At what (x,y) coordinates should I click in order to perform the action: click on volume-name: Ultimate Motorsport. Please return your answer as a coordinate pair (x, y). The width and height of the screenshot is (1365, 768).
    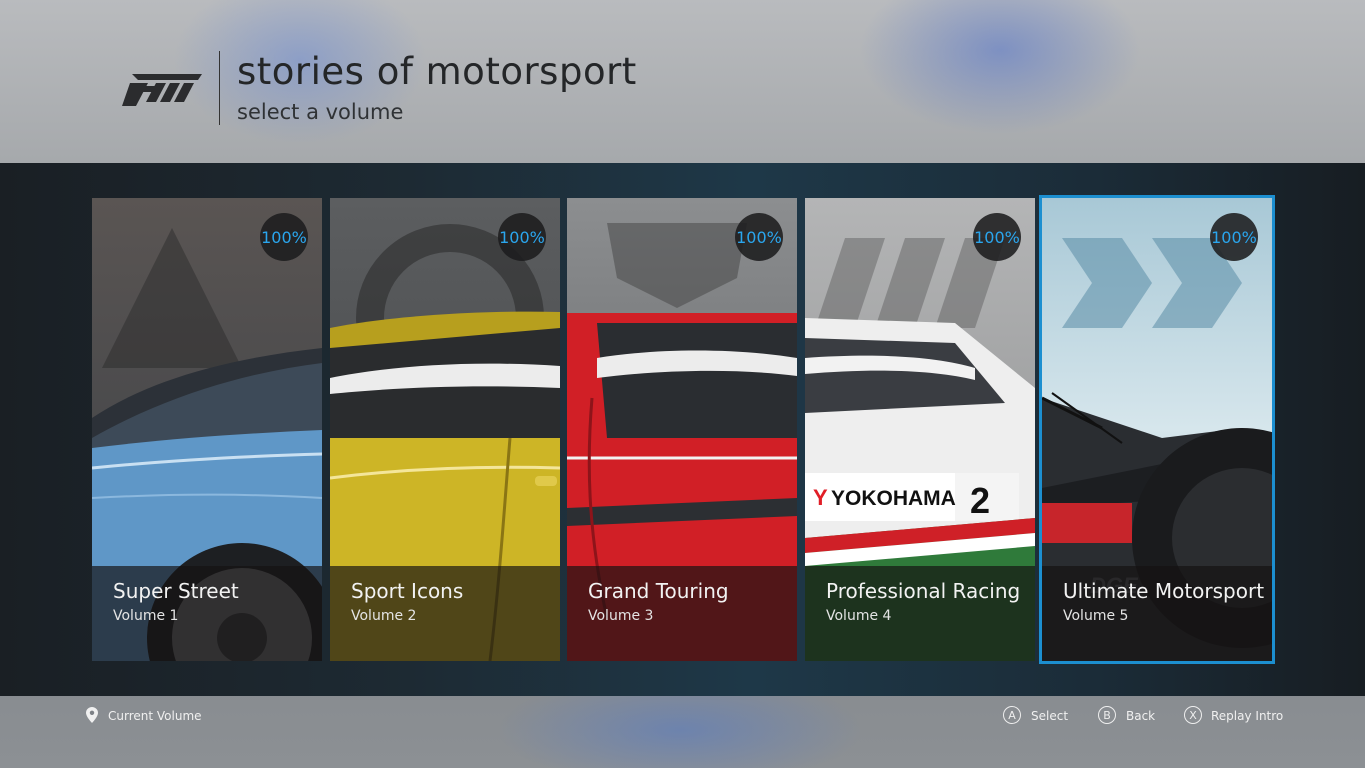
    Looking at the image, I should click on (1164, 591).